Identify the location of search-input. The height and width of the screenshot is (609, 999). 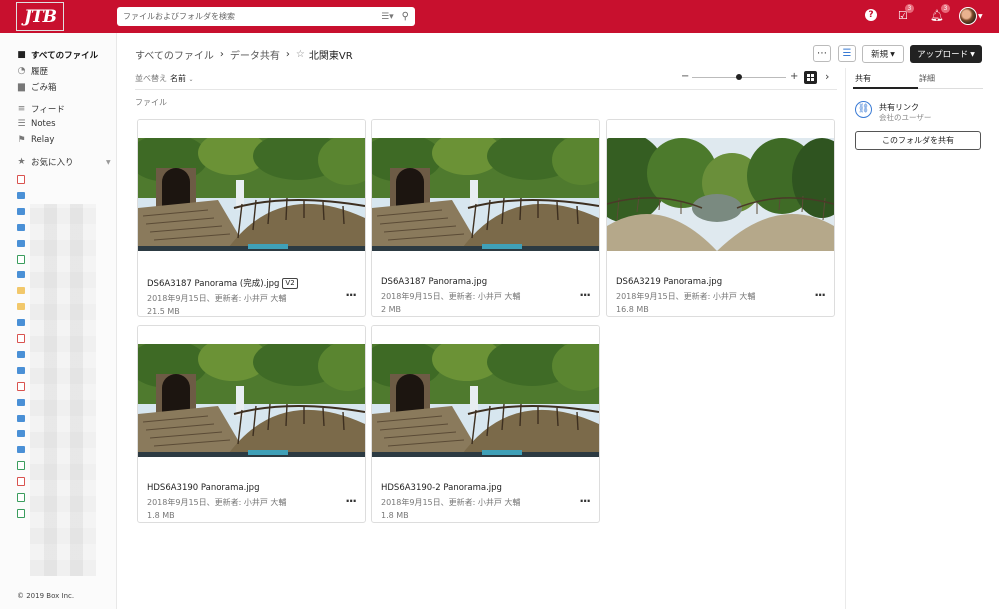
(252, 16).